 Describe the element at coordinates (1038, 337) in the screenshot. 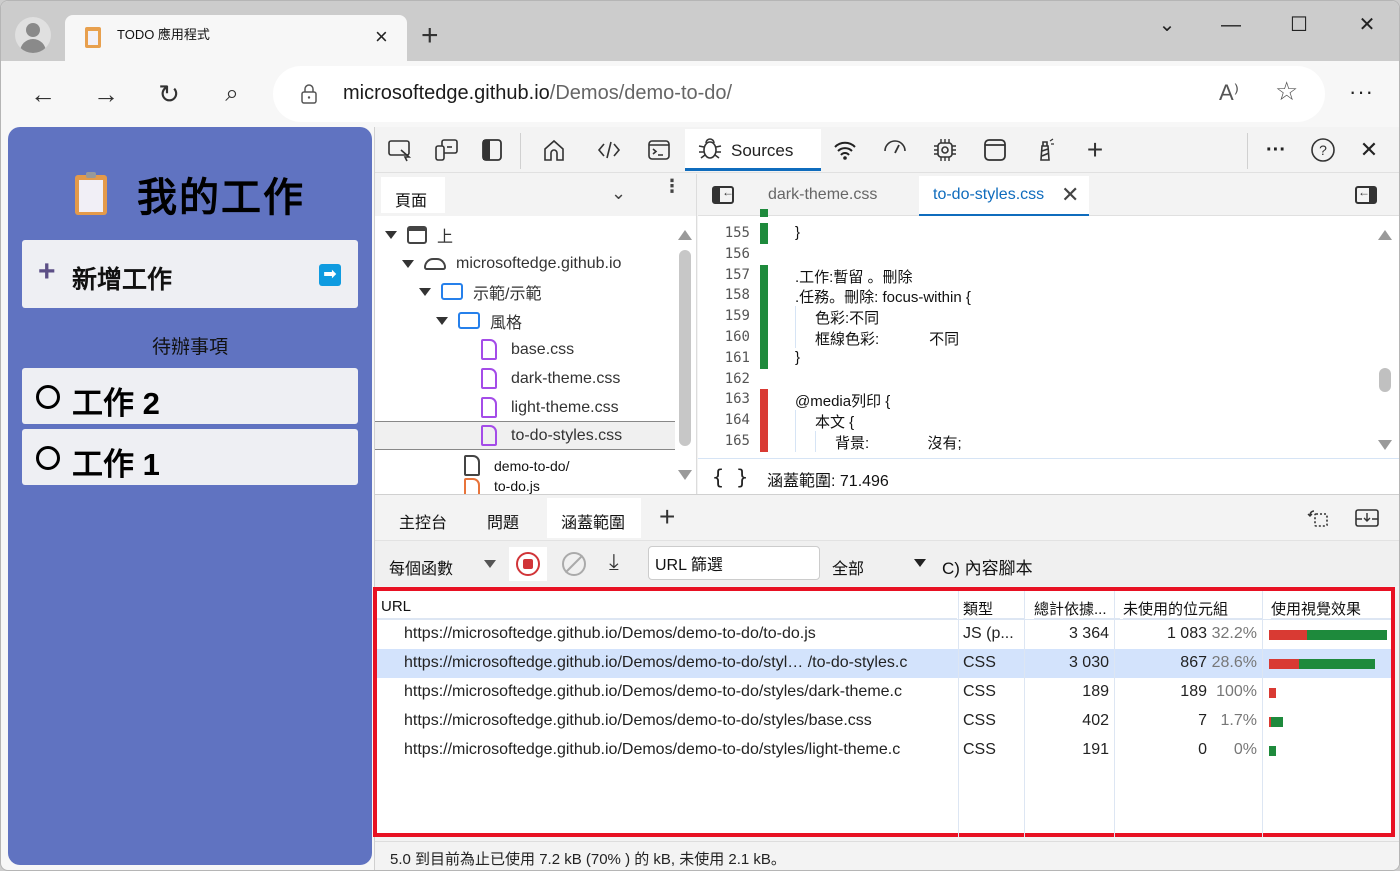

I see `code-line: 160 框線色彩: 不同` at that location.